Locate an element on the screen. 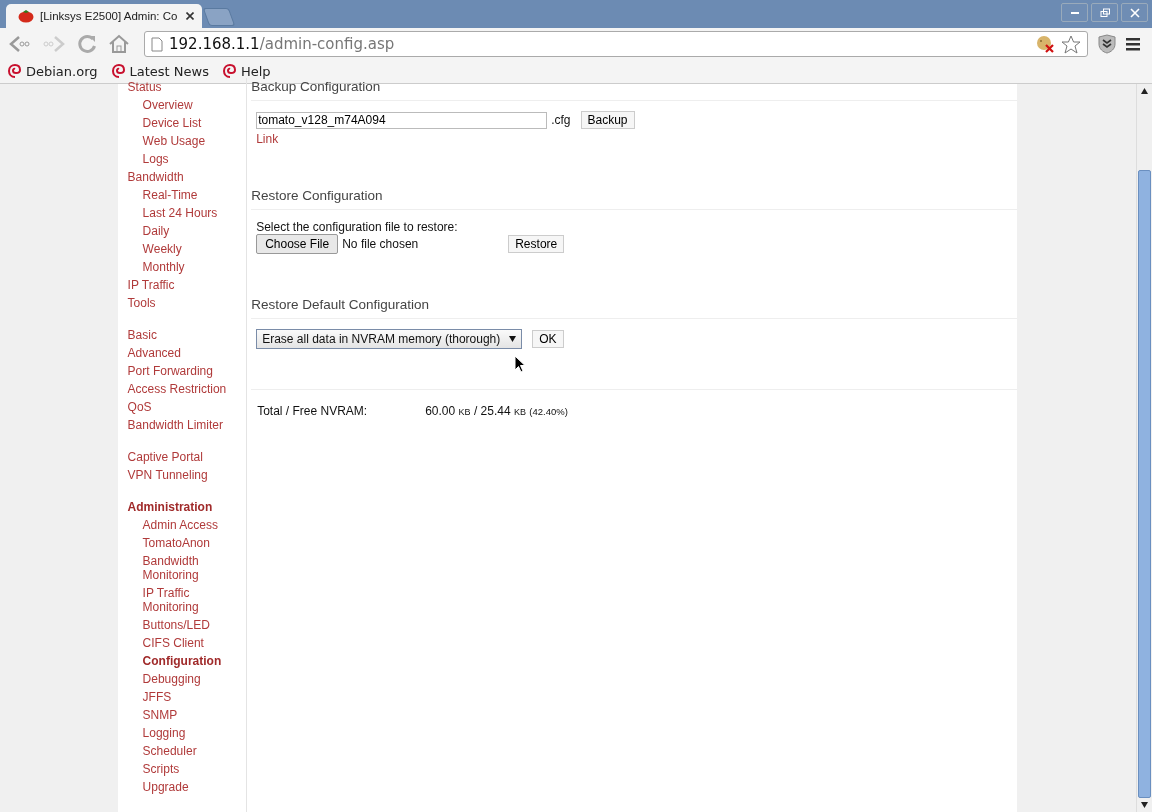 Image resolution: width=1152 pixels, height=812 pixels. nav-link: Overview is located at coordinates (177, 105).